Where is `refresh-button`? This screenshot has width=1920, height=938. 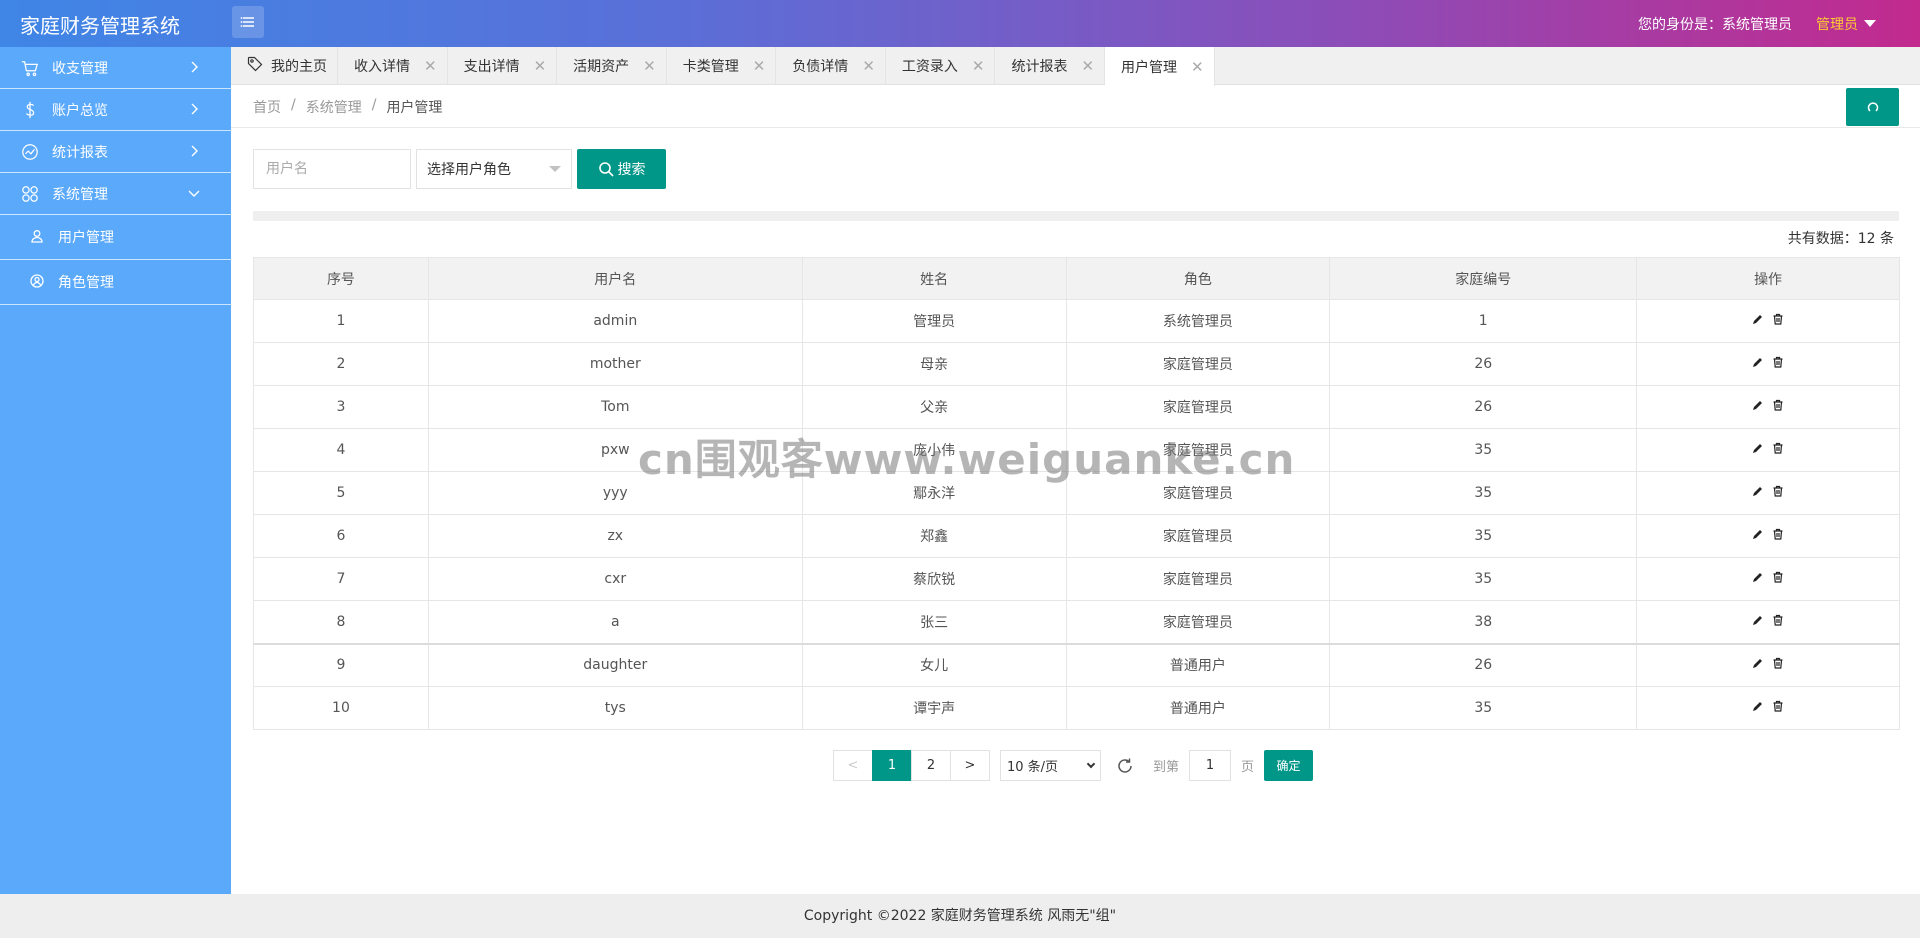 refresh-button is located at coordinates (1872, 107).